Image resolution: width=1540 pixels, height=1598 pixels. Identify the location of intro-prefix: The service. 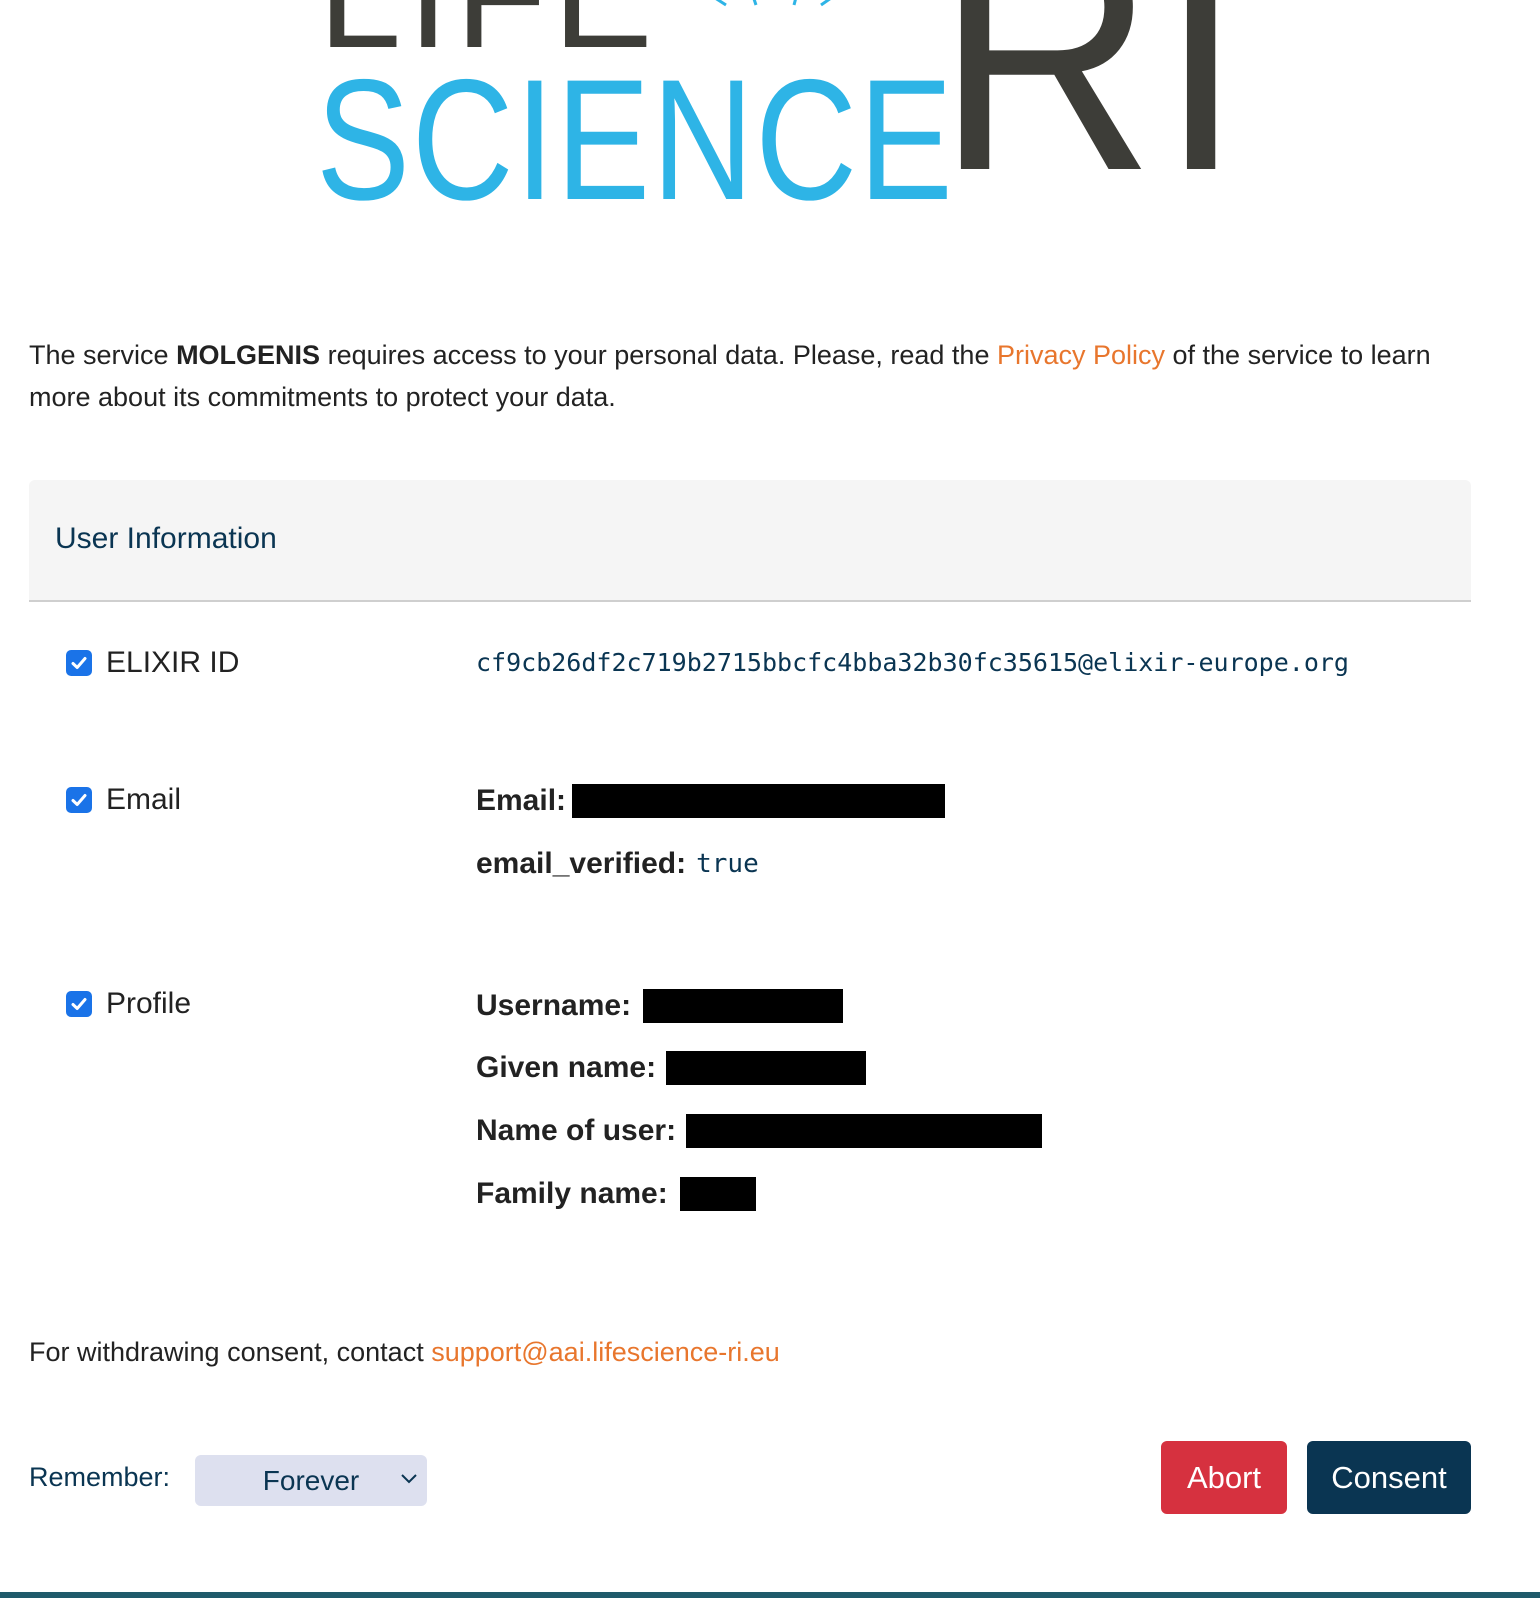
(103, 355).